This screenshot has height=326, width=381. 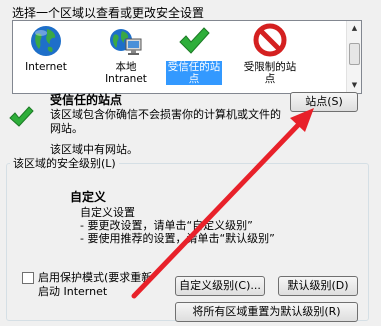 I want to click on checkmark-icon, so click(x=194, y=41).